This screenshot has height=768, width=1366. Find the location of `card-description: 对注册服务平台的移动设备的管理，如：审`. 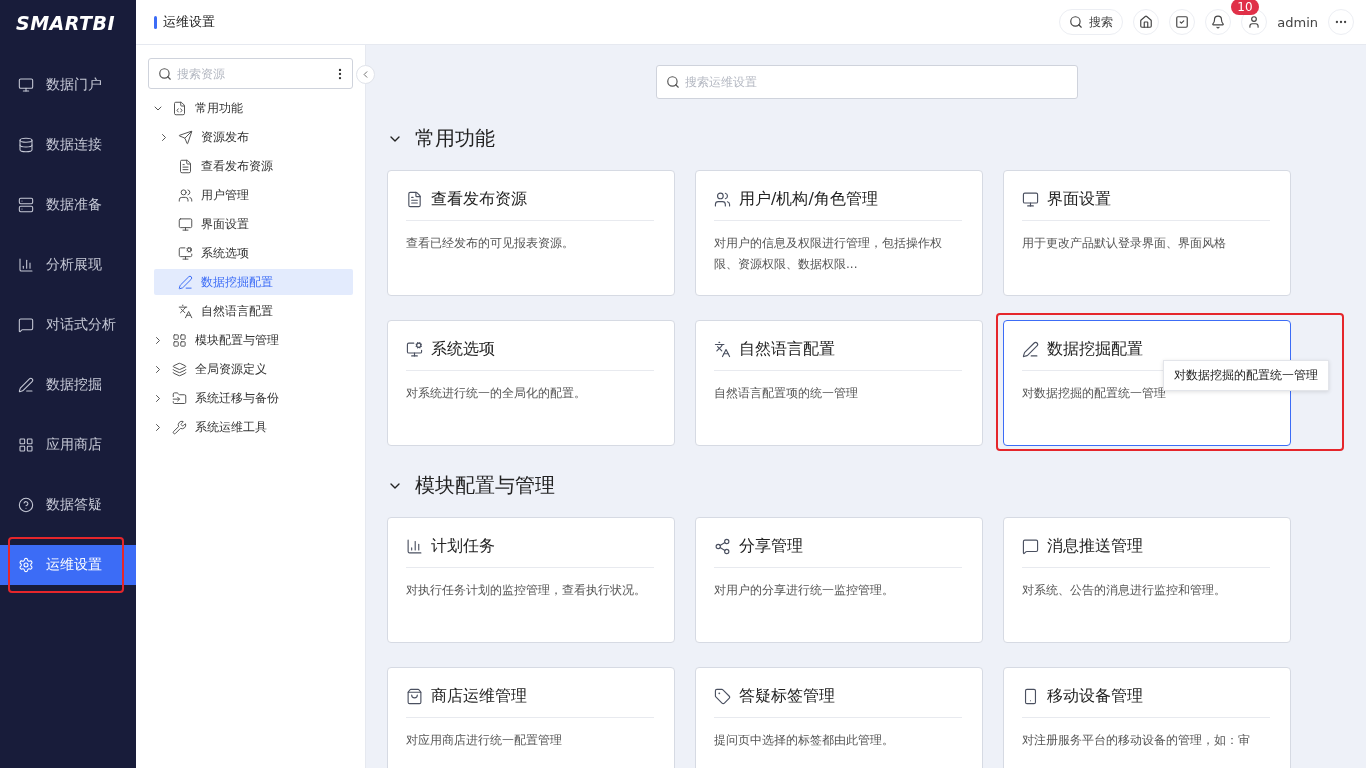

card-description: 对注册服务平台的移动设备的管理，如：审 is located at coordinates (1136, 740).